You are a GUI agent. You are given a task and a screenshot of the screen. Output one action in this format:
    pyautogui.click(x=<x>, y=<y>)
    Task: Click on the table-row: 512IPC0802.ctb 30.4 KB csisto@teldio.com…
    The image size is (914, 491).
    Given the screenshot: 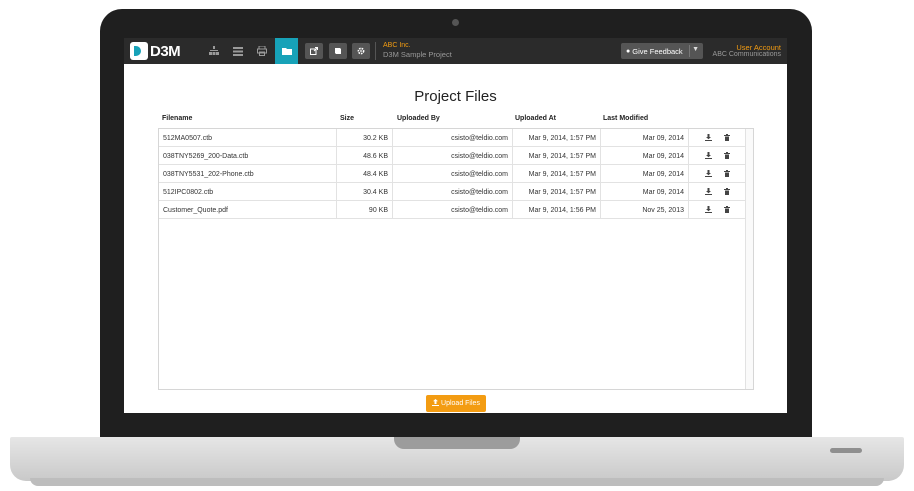 What is the action you would take?
    pyautogui.click(x=452, y=192)
    